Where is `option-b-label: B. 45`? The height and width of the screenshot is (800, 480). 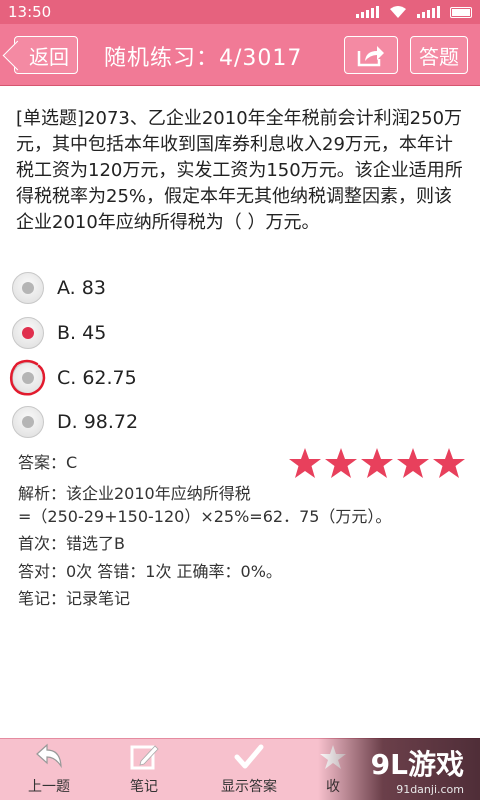 option-b-label: B. 45 is located at coordinates (82, 333).